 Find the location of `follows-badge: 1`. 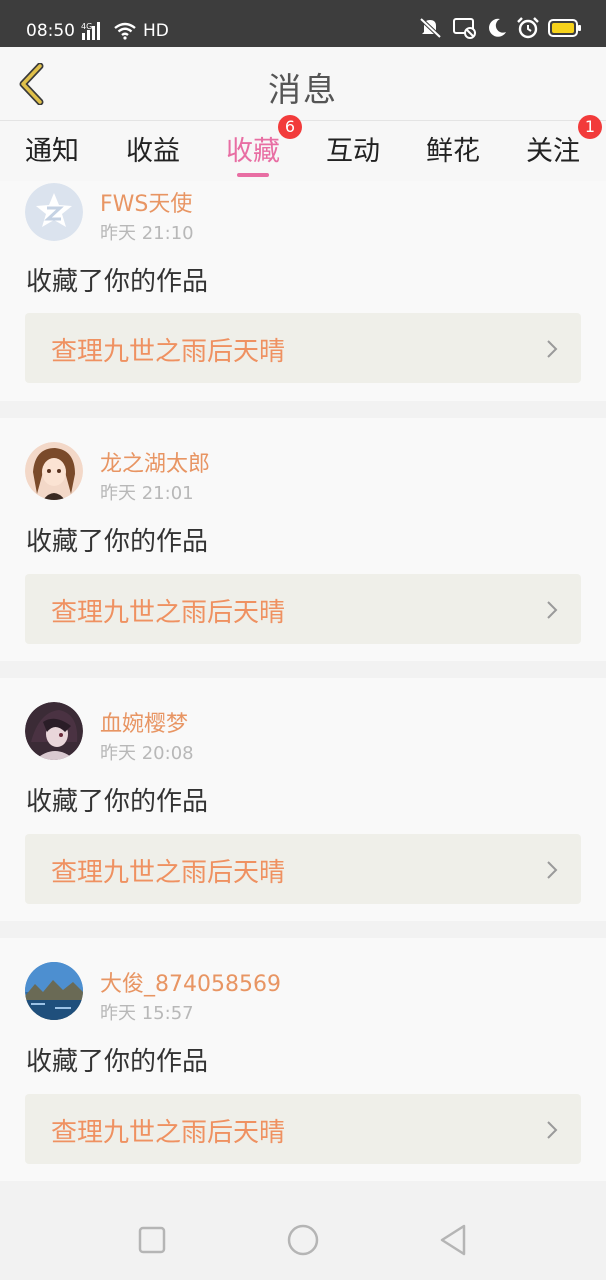

follows-badge: 1 is located at coordinates (590, 127).